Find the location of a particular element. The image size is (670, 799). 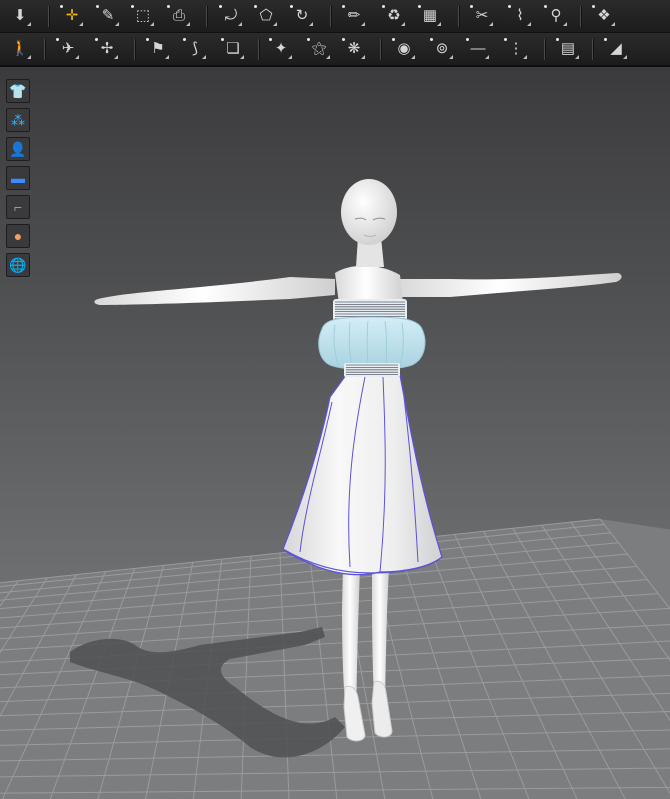

fabric-garment-icon: ▦ is located at coordinates (430, 16).